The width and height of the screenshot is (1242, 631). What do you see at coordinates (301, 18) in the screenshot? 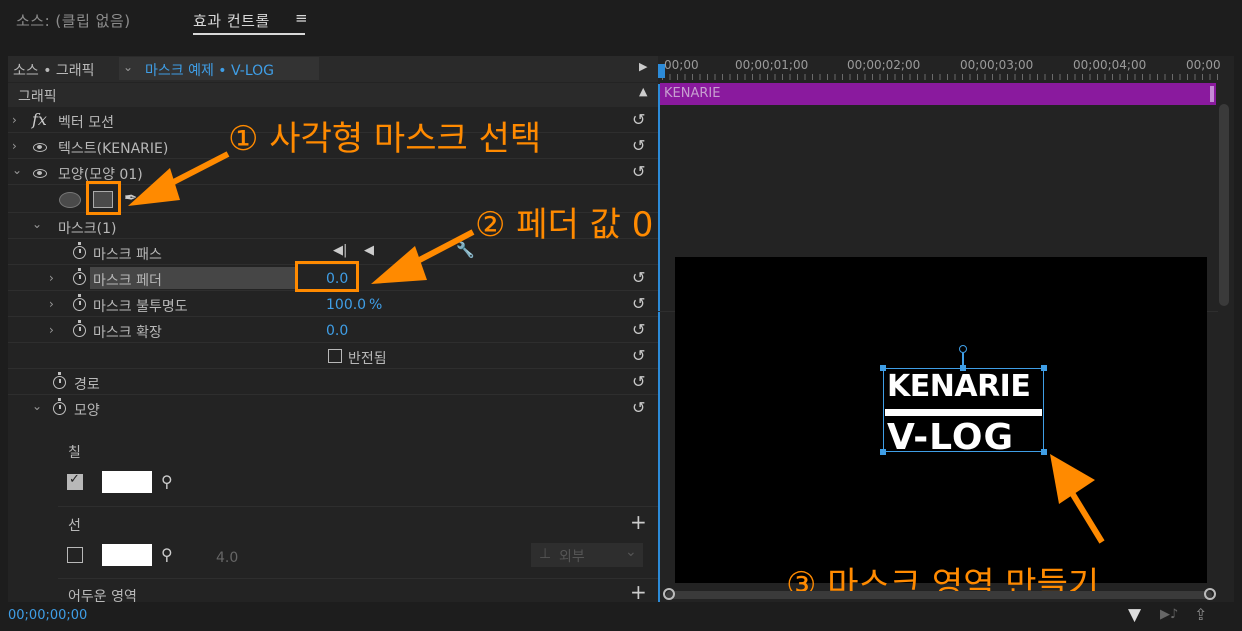
I see `panel-menu-icon: ≡` at bounding box center [301, 18].